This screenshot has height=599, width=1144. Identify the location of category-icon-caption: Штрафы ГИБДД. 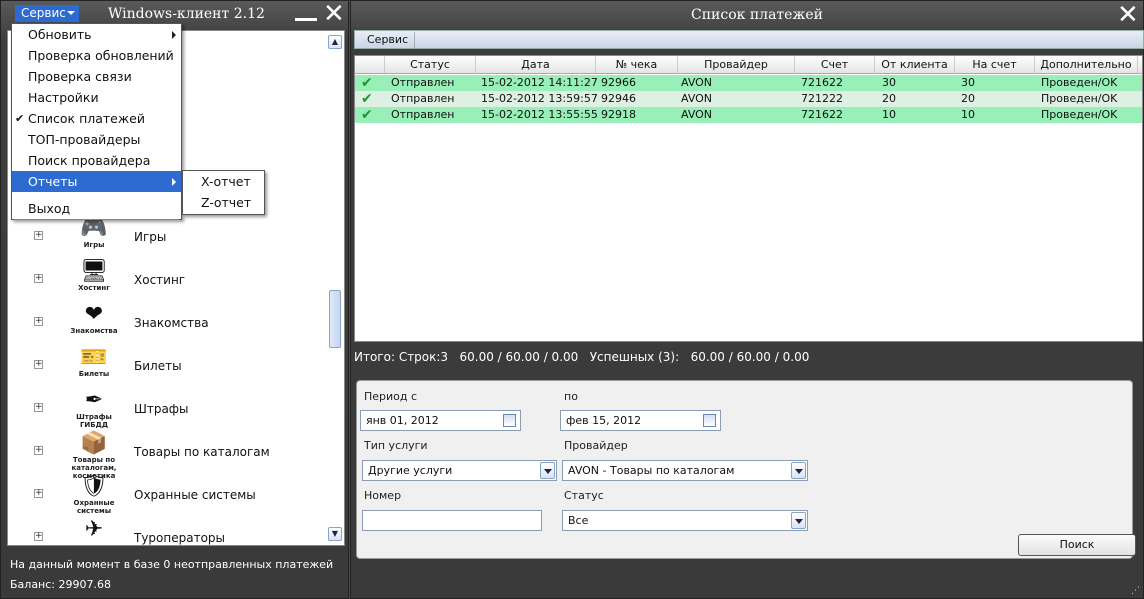
(94, 421).